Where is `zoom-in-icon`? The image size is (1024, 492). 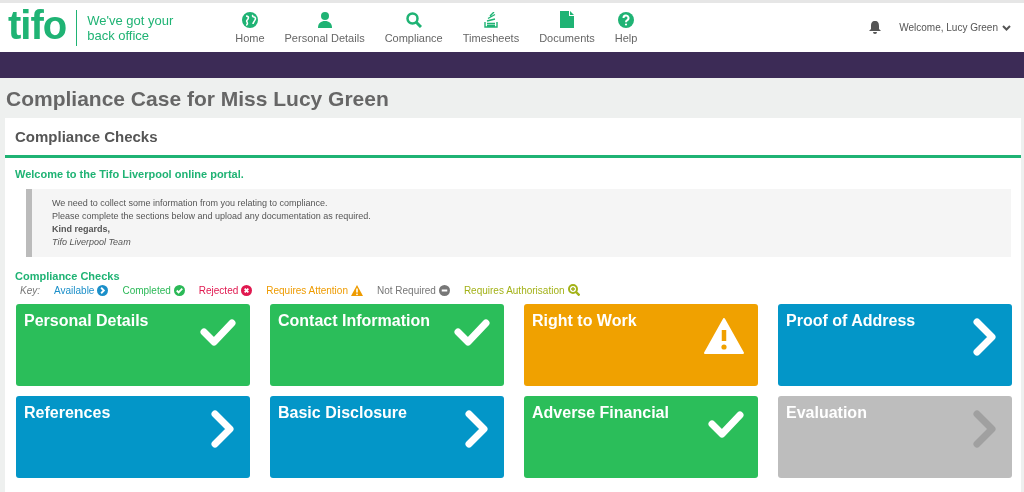 zoom-in-icon is located at coordinates (573, 290).